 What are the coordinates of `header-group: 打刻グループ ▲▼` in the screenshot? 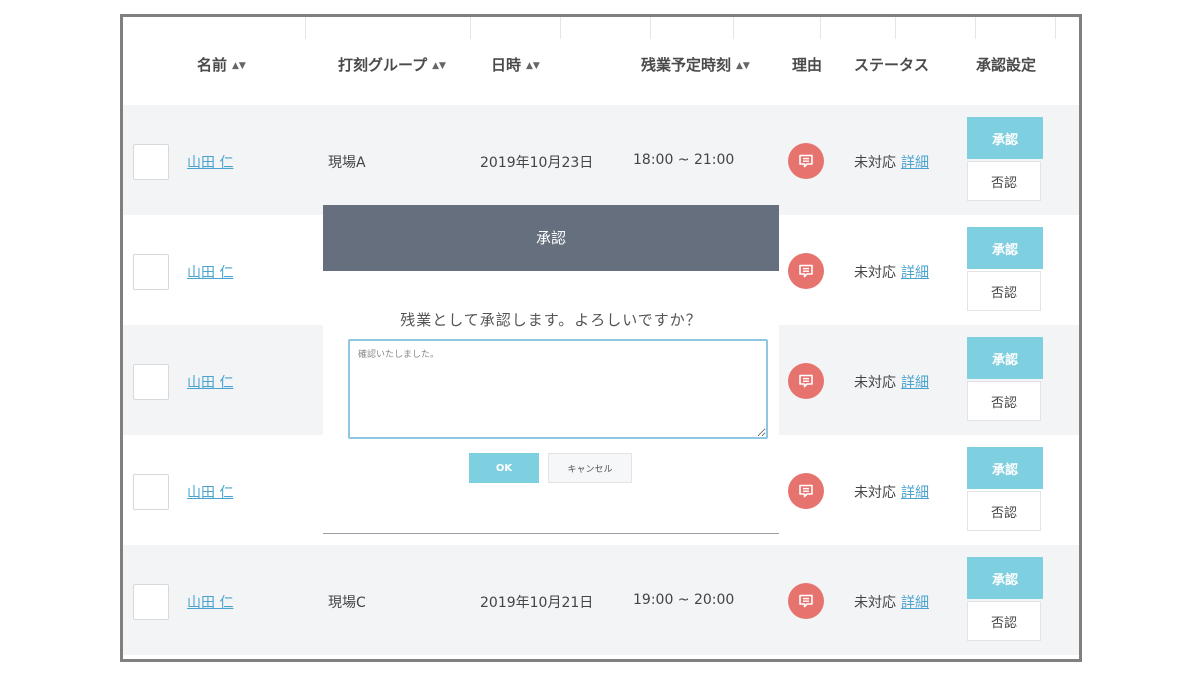 It's located at (392, 64).